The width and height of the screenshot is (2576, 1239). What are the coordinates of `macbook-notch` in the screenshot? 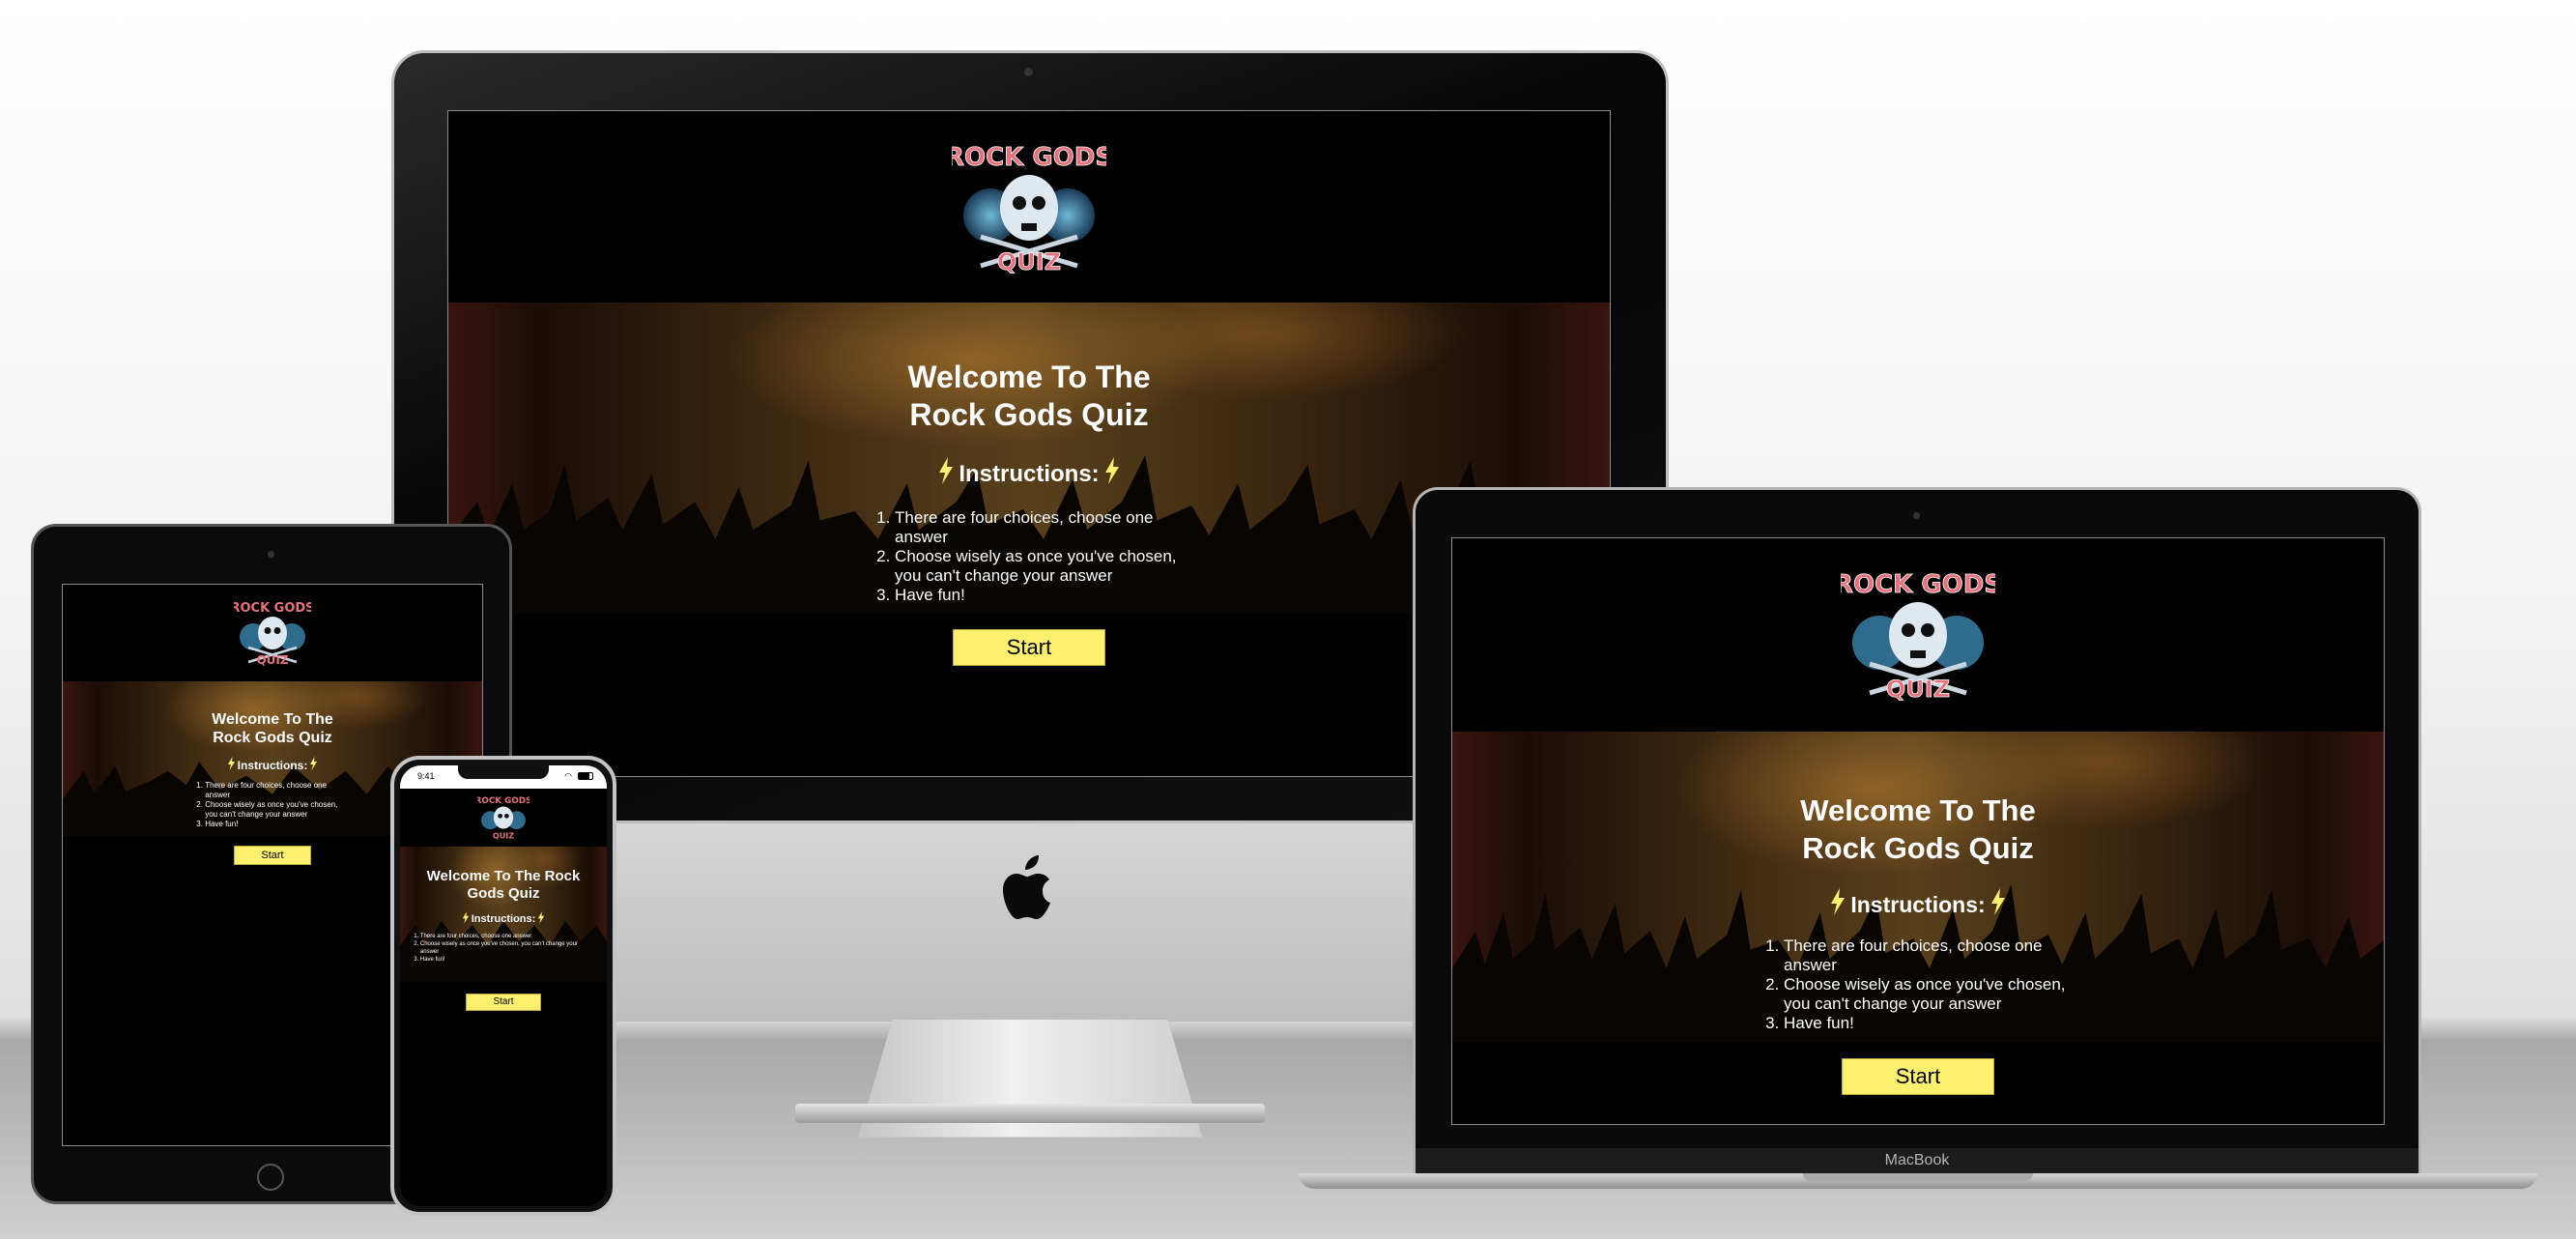 It's located at (1918, 1177).